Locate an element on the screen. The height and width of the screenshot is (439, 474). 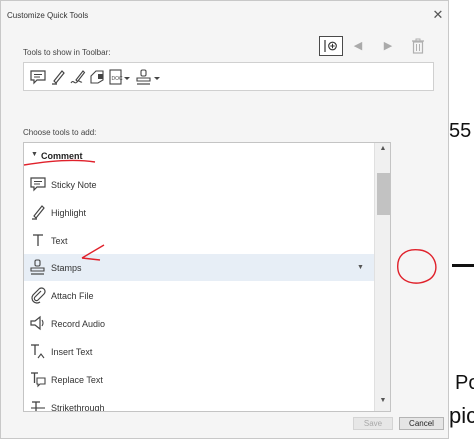
save-button: Save is located at coordinates (373, 423).